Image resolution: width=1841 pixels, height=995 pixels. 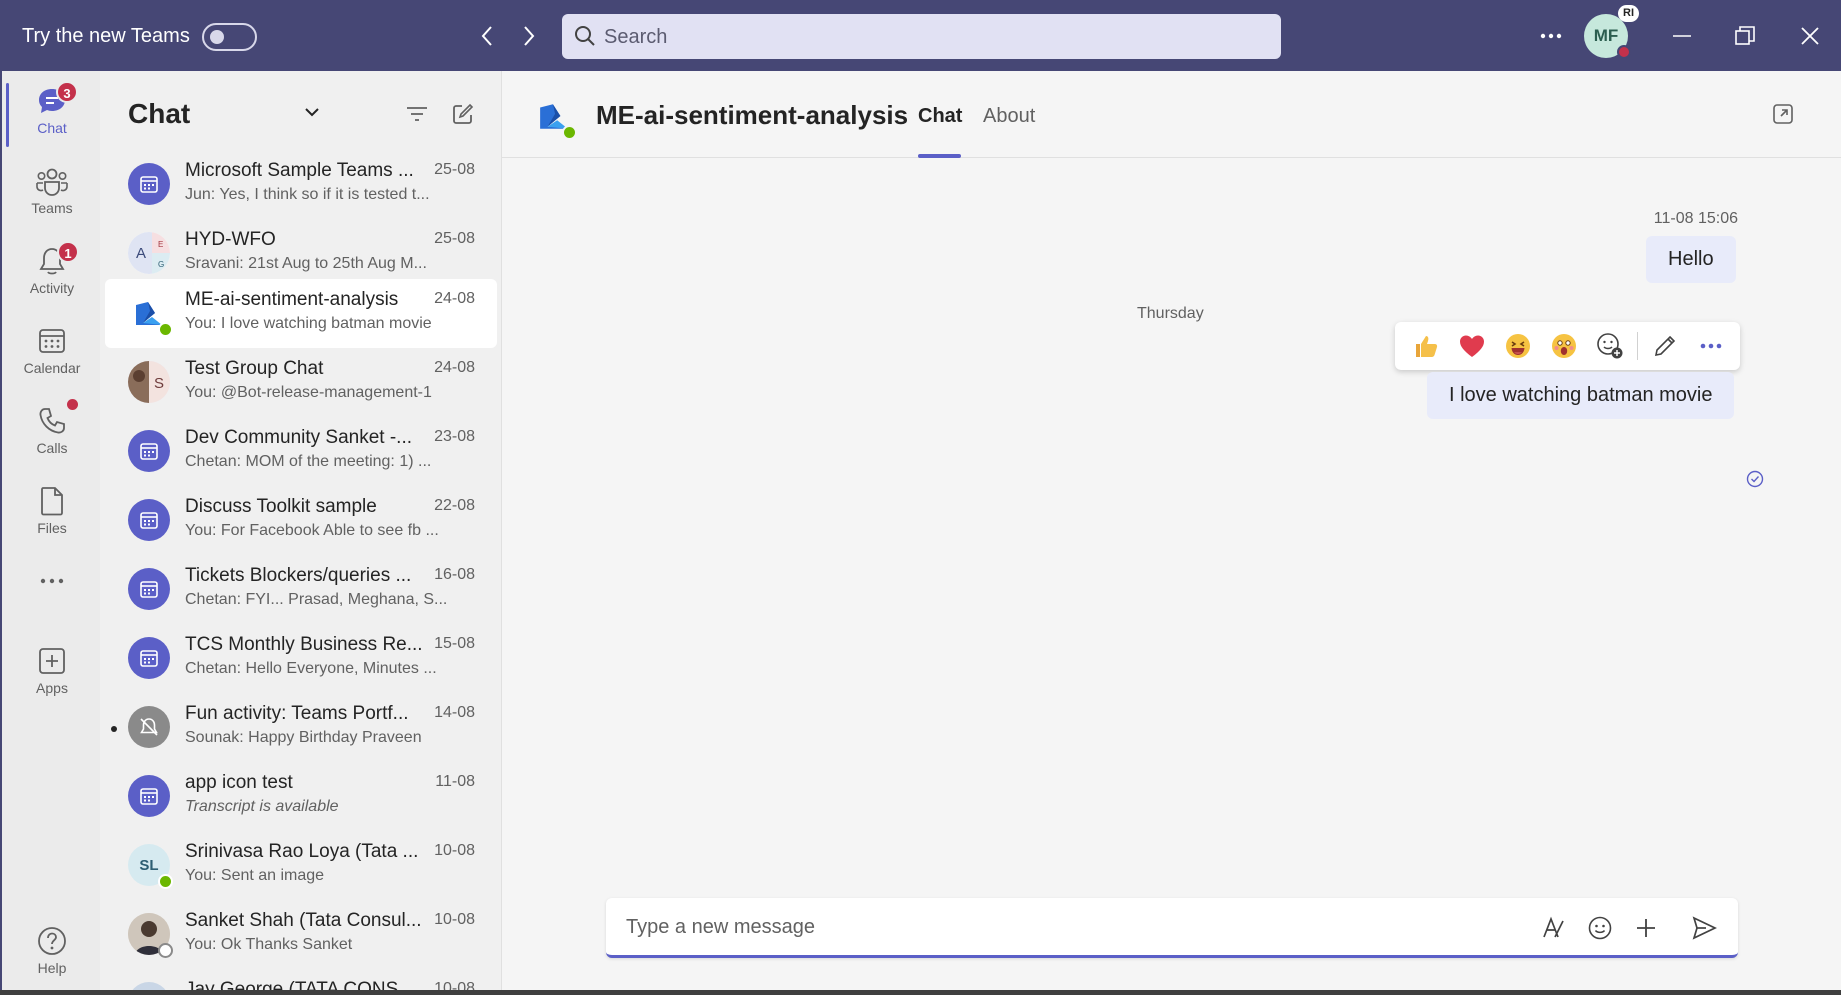 What do you see at coordinates (52, 688) in the screenshot?
I see `rail-label: Apps` at bounding box center [52, 688].